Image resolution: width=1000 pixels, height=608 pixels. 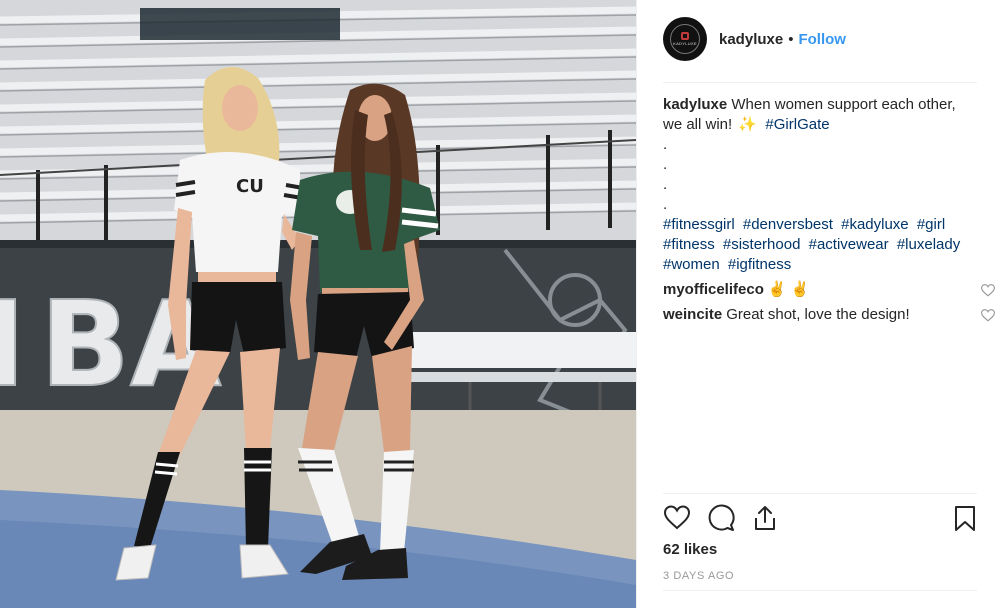 I want to click on comment-text: Great shot, love the design!, so click(x=818, y=314).